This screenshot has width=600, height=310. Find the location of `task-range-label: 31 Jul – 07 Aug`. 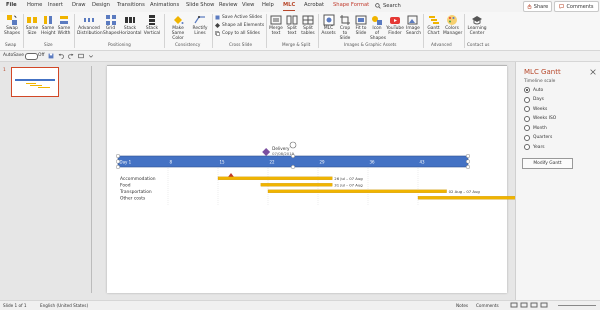

task-range-label: 31 Jul – 07 Aug is located at coordinates (348, 184).